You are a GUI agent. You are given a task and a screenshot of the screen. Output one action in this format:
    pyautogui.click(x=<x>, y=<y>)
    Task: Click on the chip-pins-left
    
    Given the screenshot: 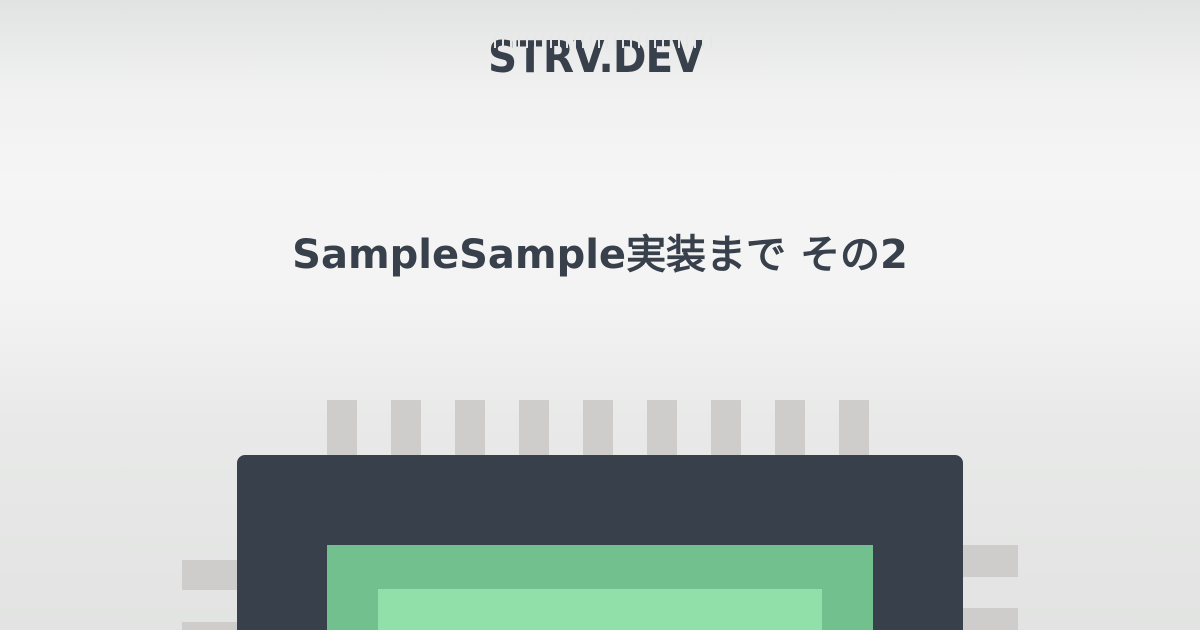 What is the action you would take?
    pyautogui.click(x=212, y=595)
    